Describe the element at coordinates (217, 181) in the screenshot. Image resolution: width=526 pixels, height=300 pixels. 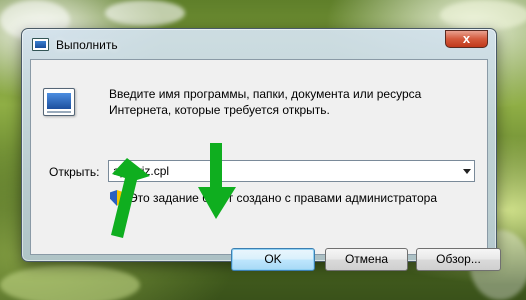
I see `green-arrow-down-icon` at that location.